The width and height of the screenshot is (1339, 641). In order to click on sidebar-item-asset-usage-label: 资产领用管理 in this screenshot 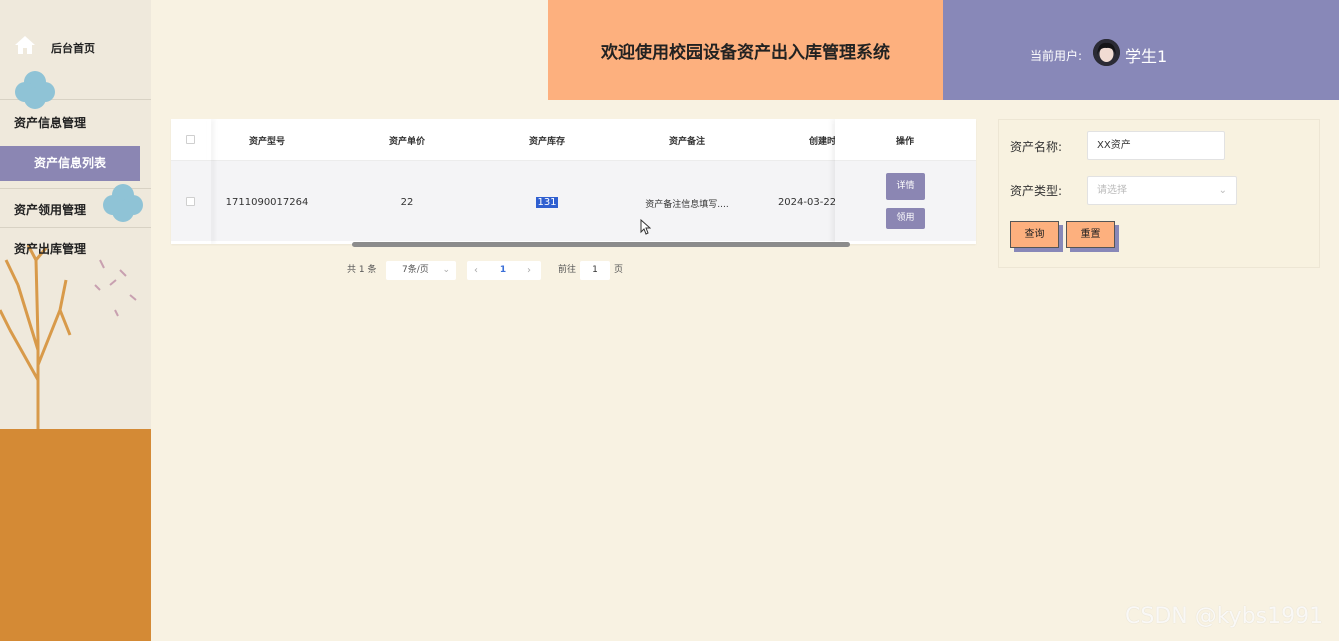, I will do `click(50, 210)`.